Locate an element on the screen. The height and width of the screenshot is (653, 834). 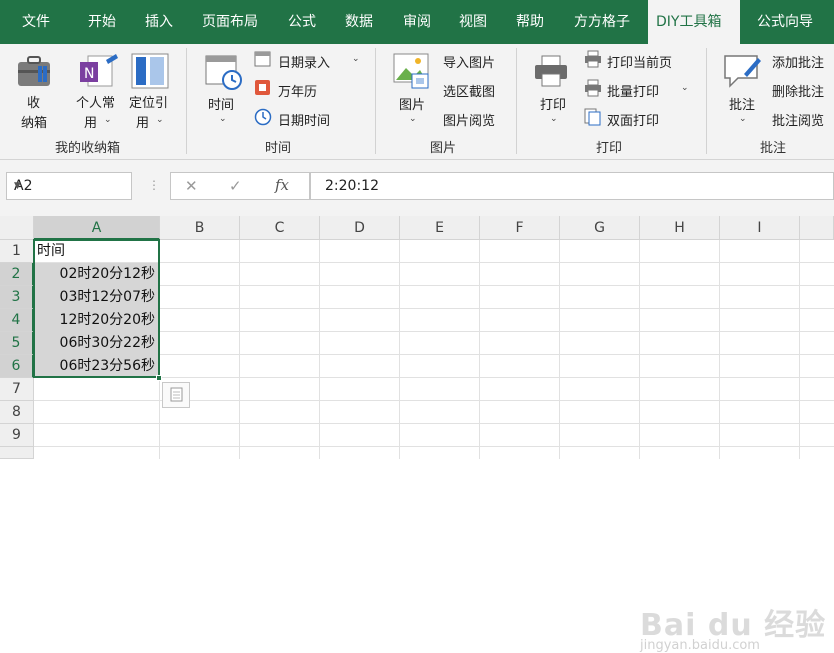
print-button is located at coordinates (552, 74).